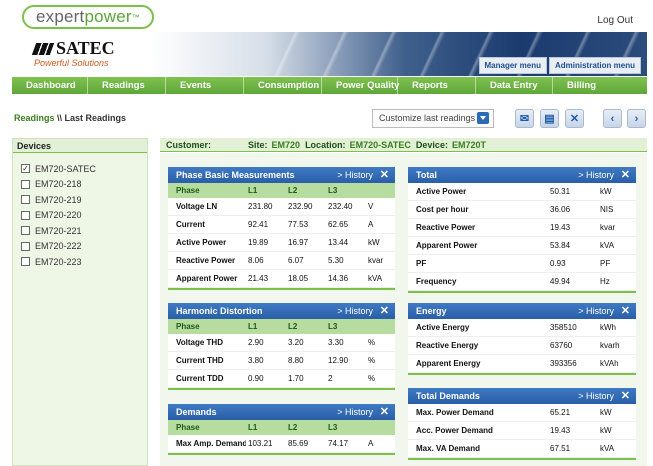 The height and width of the screenshot is (466, 653). What do you see at coordinates (447, 345) in the screenshot?
I see `row-label: Reactive Energy` at bounding box center [447, 345].